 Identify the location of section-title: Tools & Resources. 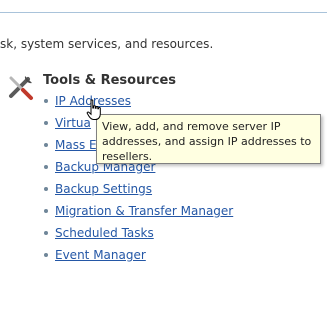
(110, 80).